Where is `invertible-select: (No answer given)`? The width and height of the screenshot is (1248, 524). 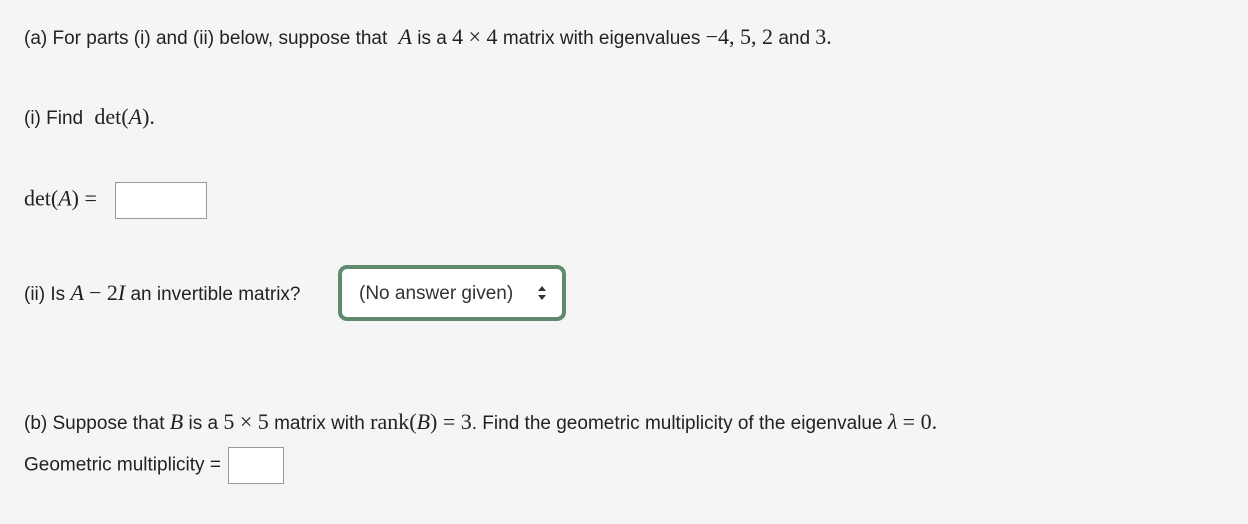
invertible-select: (No answer given) is located at coordinates (452, 293).